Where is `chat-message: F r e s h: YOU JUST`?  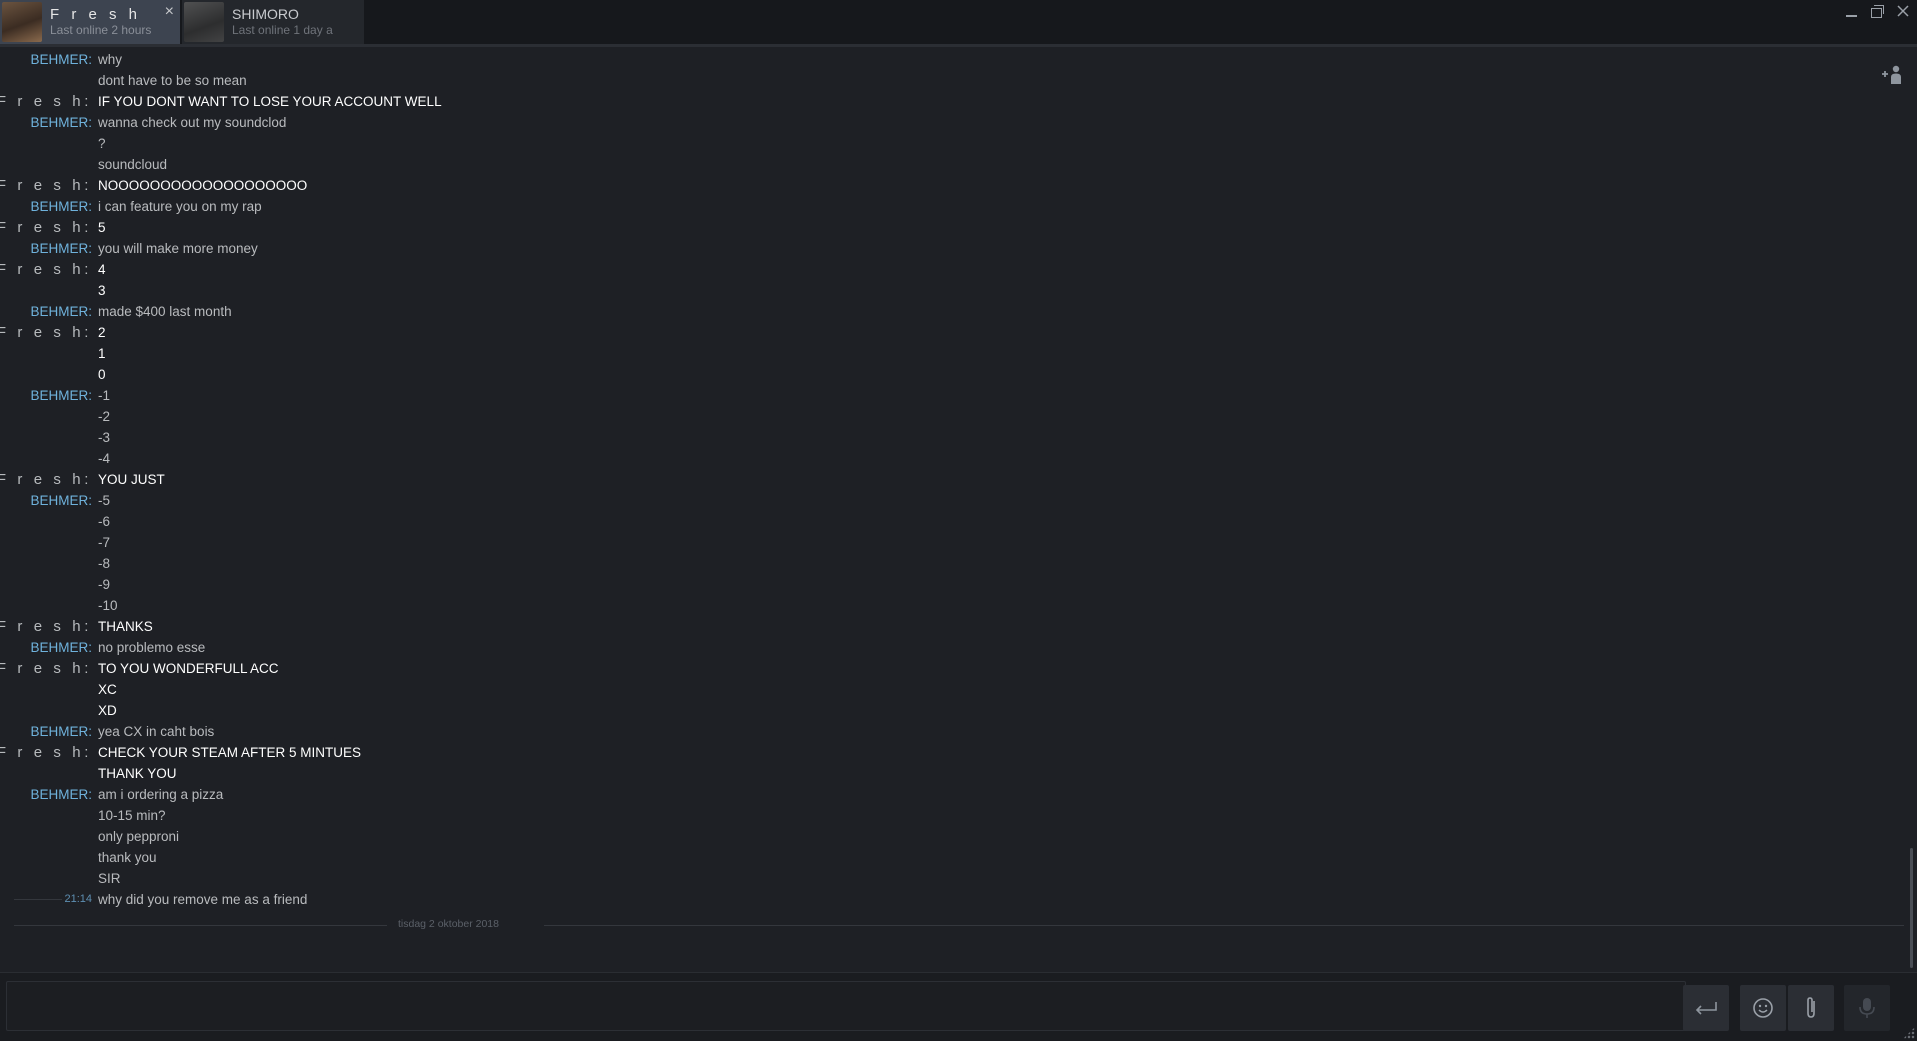
chat-message: F r e s h: YOU JUST is located at coordinates (950, 479).